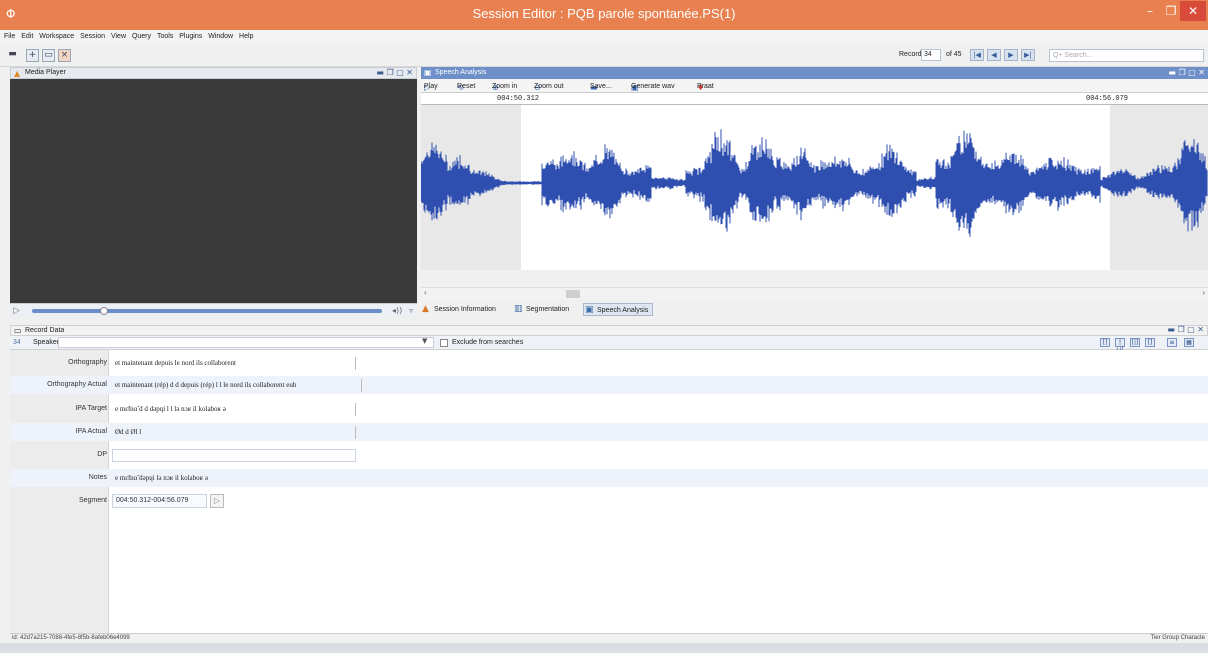 The height and width of the screenshot is (653, 1208). I want to click on tier-label: DP, so click(102, 454).